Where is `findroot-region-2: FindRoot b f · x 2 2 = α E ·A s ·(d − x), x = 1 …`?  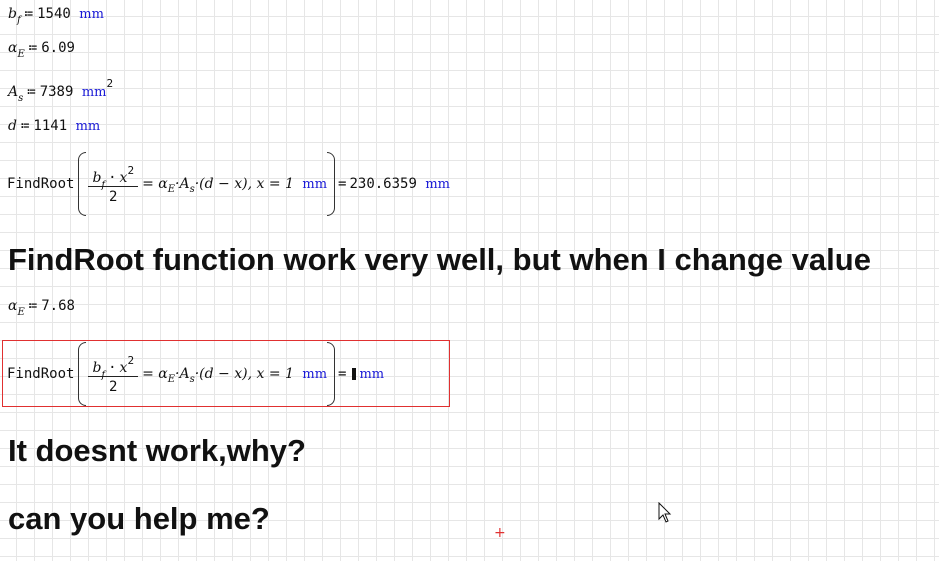 findroot-region-2: FindRoot b f · x 2 2 = α E ·A s ·(d − x), x = 1 … is located at coordinates (195, 374).